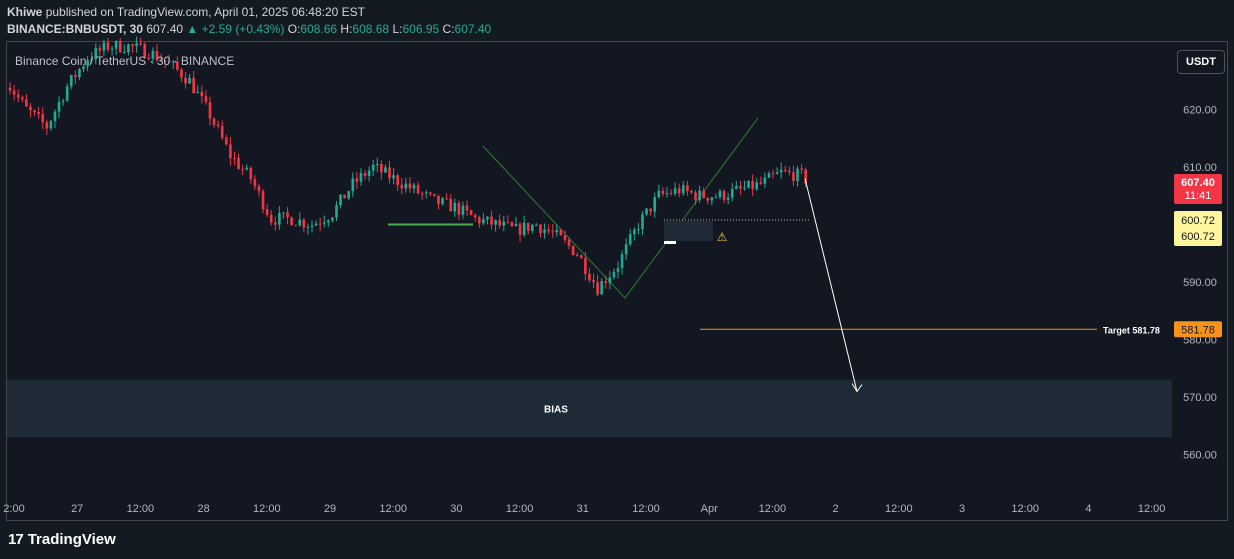 The width and height of the screenshot is (1234, 559). What do you see at coordinates (688, 231) in the screenshot?
I see `order-block-box` at bounding box center [688, 231].